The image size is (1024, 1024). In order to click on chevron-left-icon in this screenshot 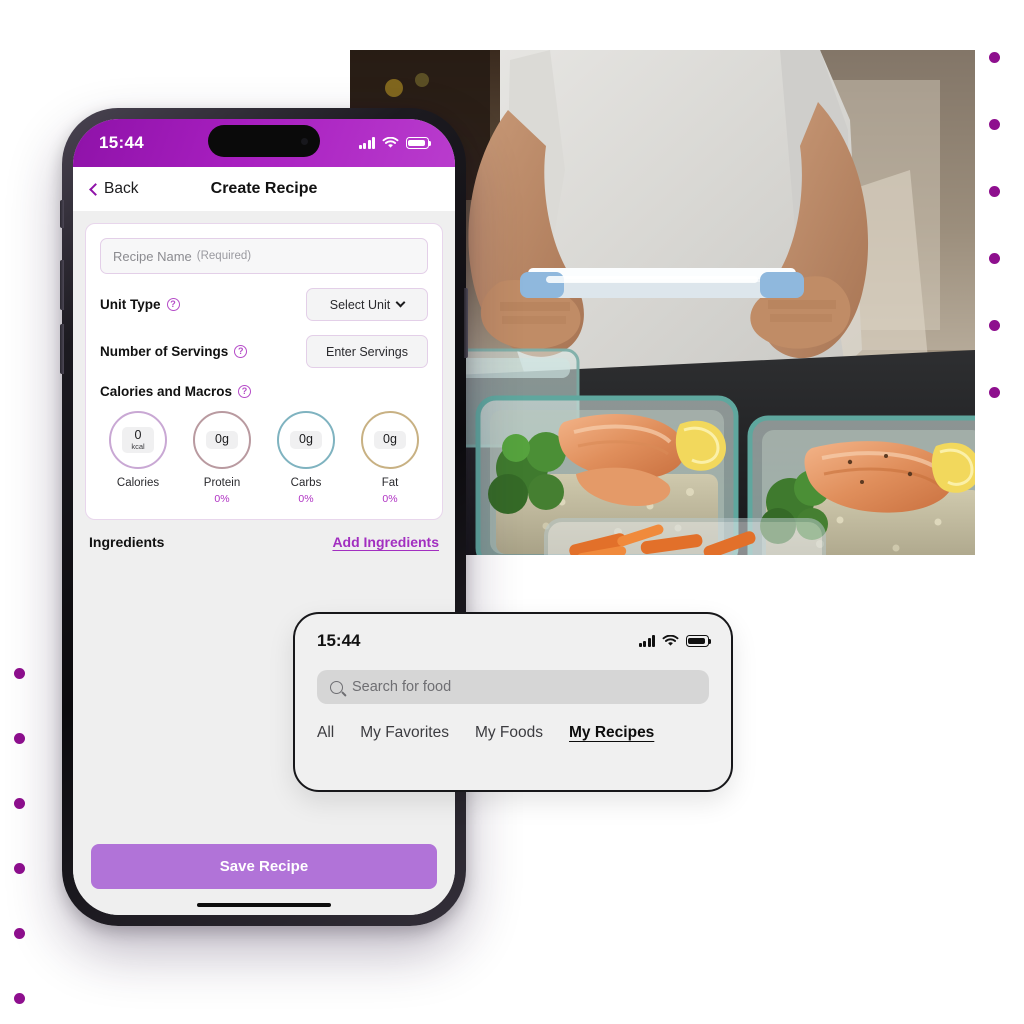, I will do `click(95, 189)`.